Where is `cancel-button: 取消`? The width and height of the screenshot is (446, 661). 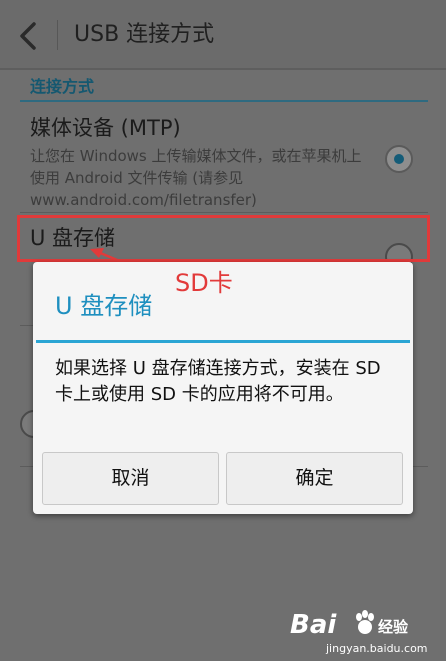
cancel-button: 取消 is located at coordinates (130, 478).